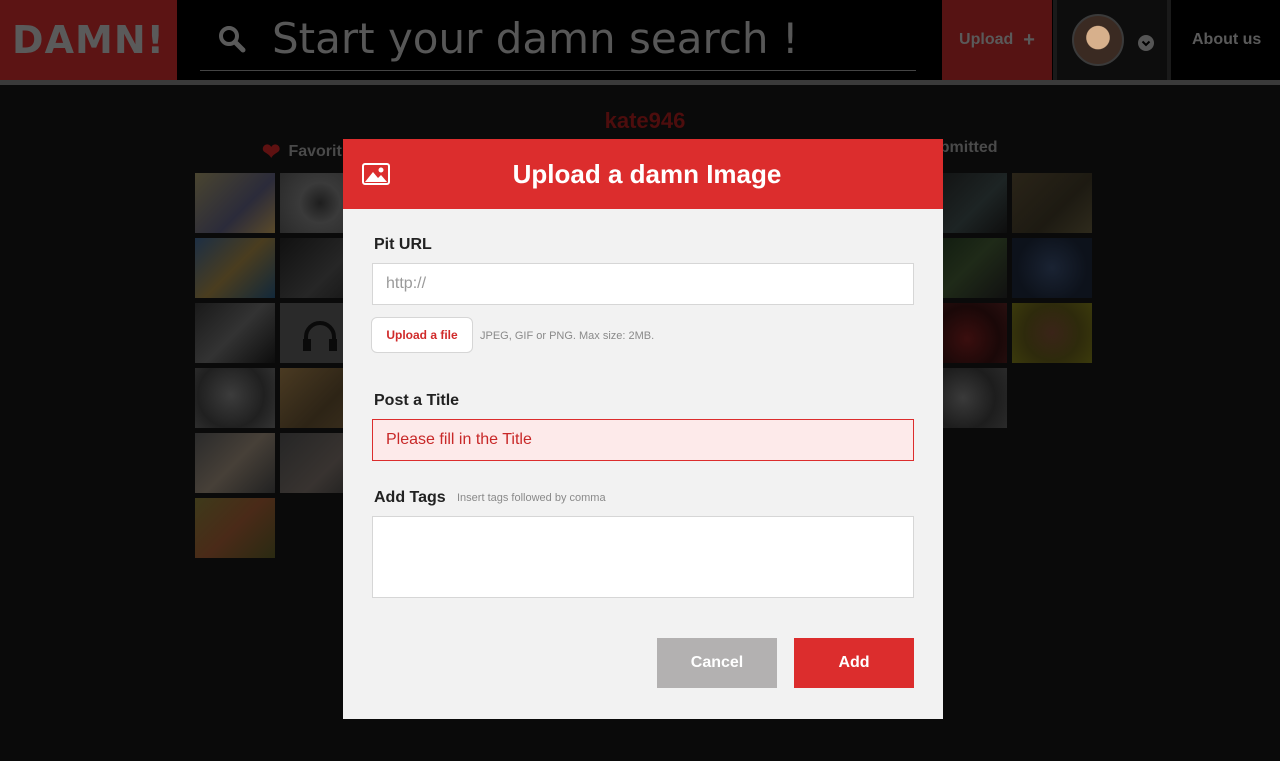 This screenshot has height=761, width=1280. Describe the element at coordinates (647, 174) in the screenshot. I see `modal-title: Upload a damn Image` at that location.